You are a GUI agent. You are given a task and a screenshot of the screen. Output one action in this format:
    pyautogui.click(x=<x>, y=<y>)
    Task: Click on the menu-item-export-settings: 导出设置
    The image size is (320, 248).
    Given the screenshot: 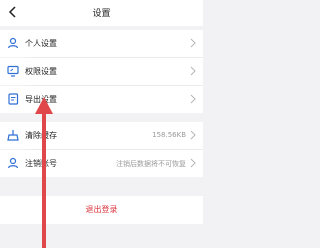 What is the action you would take?
    pyautogui.click(x=101, y=99)
    